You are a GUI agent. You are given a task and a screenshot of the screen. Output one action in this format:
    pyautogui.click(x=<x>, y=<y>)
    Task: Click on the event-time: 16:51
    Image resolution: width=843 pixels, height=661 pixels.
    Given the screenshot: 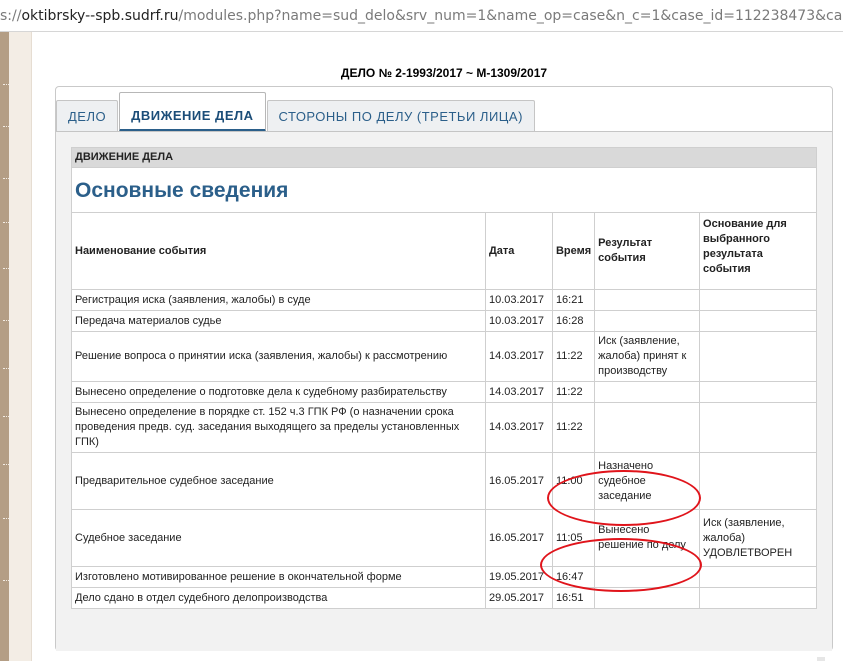 What is the action you would take?
    pyautogui.click(x=573, y=598)
    